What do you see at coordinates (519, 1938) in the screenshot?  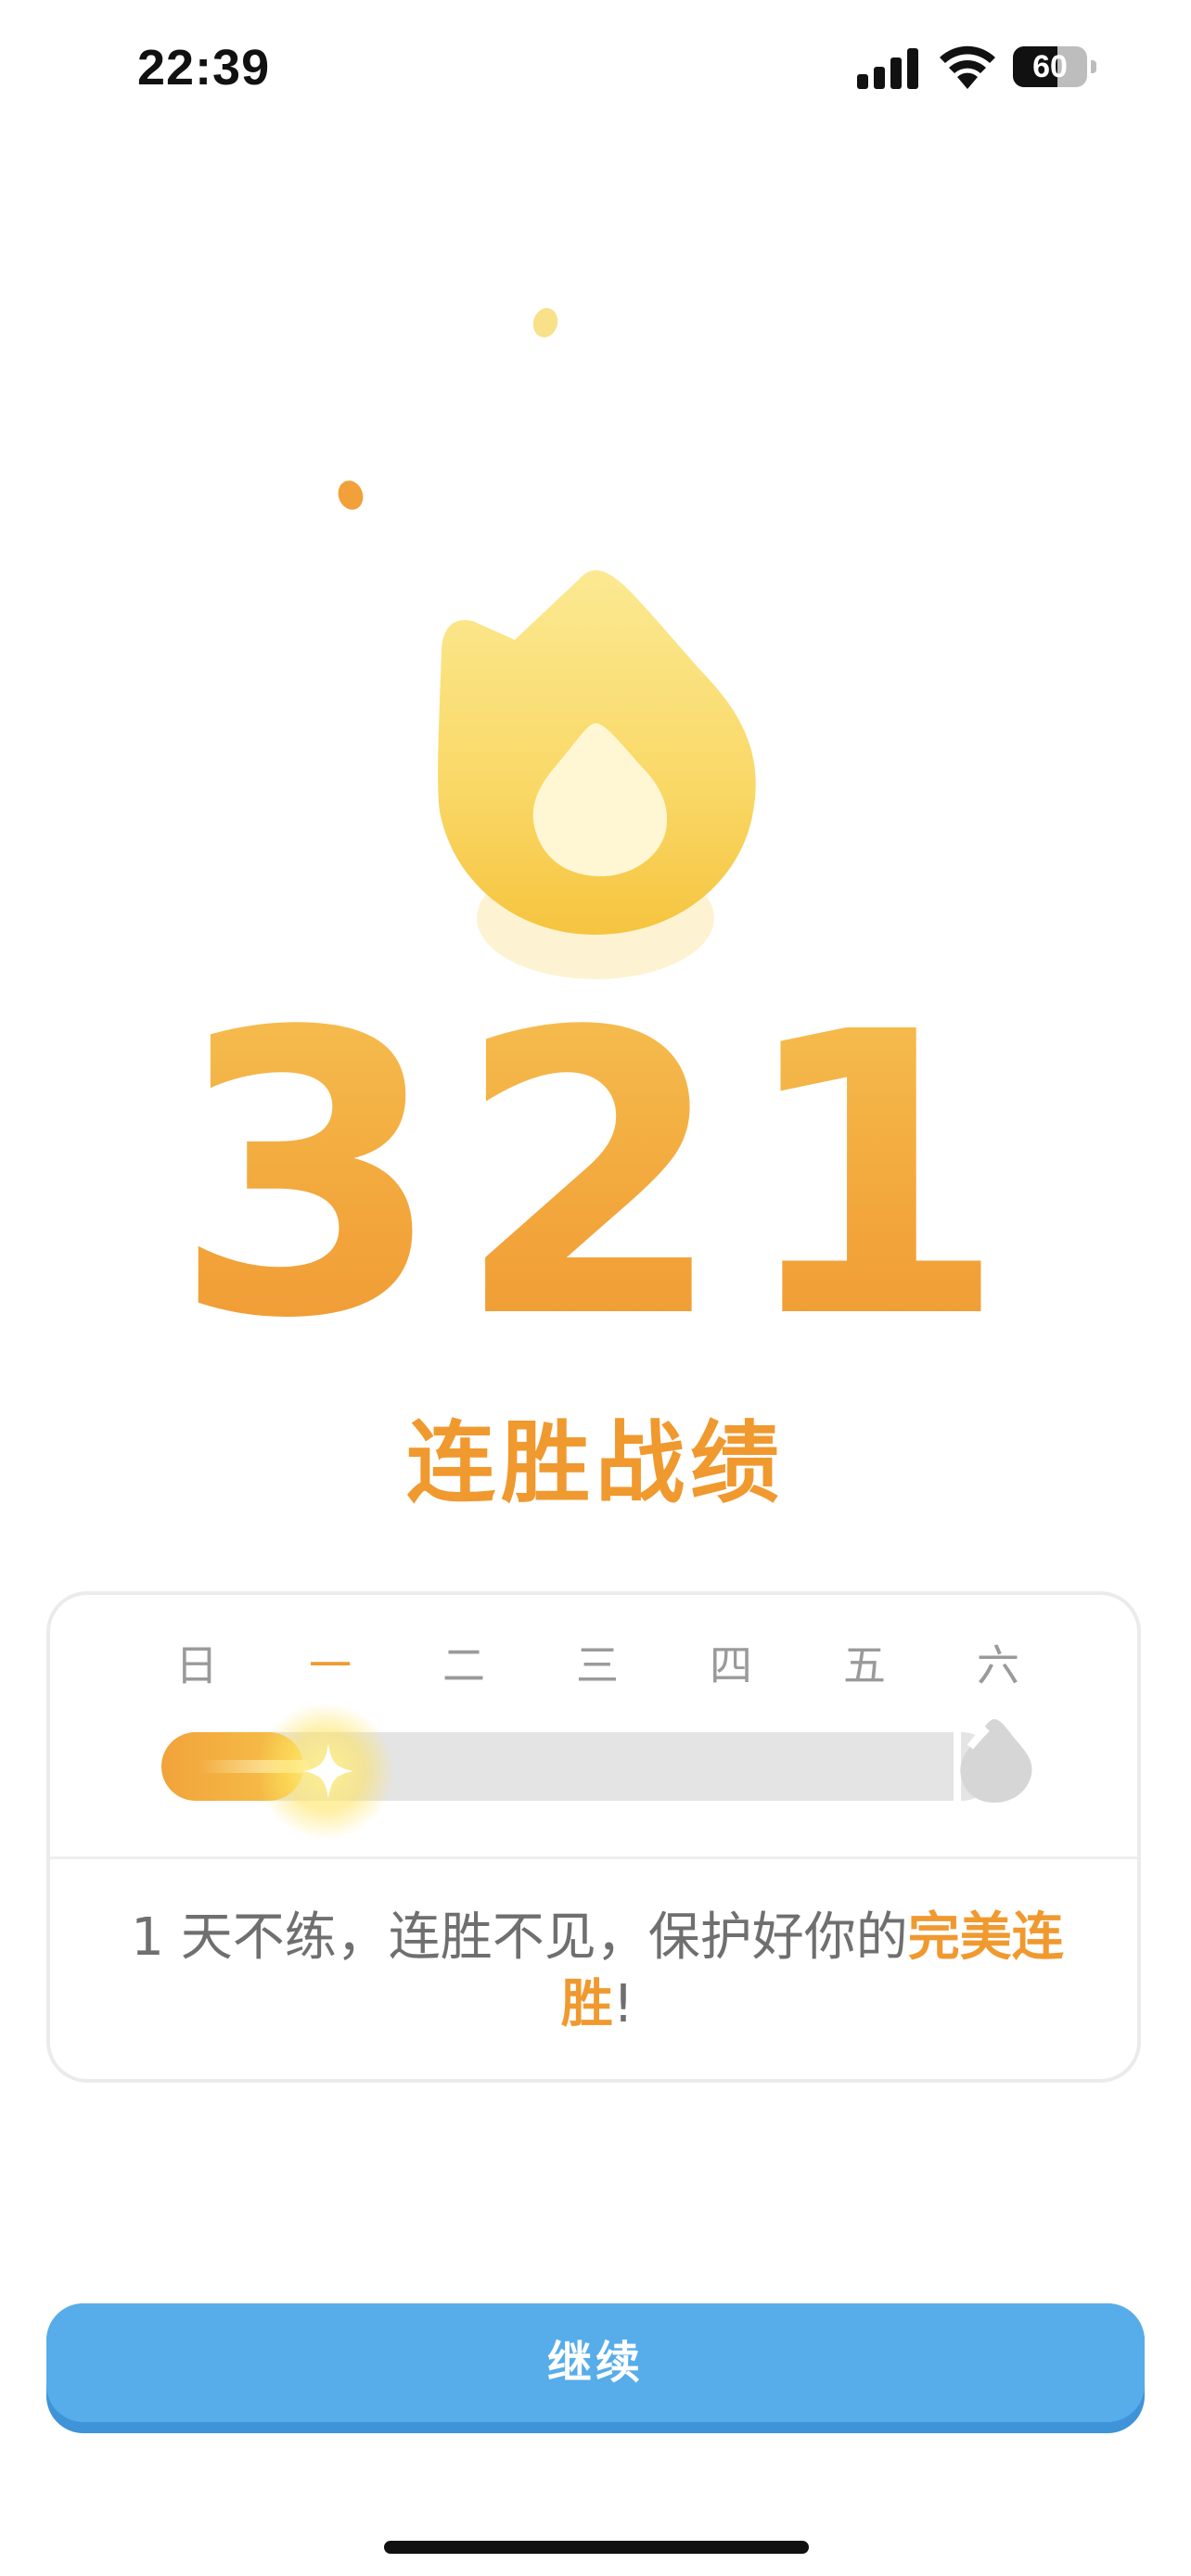 I see `reminder-text: 1 天不练，连胜不见，保护好你的` at bounding box center [519, 1938].